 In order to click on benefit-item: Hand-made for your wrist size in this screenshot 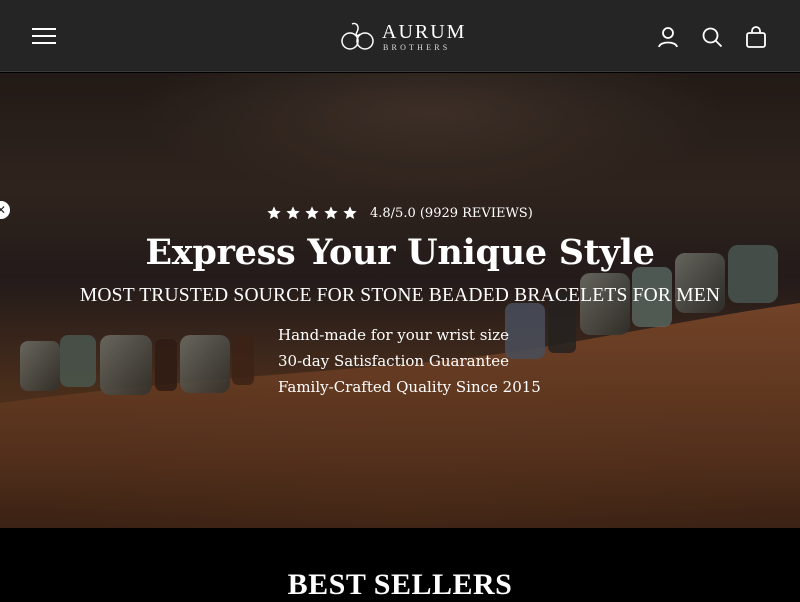, I will do `click(393, 335)`.